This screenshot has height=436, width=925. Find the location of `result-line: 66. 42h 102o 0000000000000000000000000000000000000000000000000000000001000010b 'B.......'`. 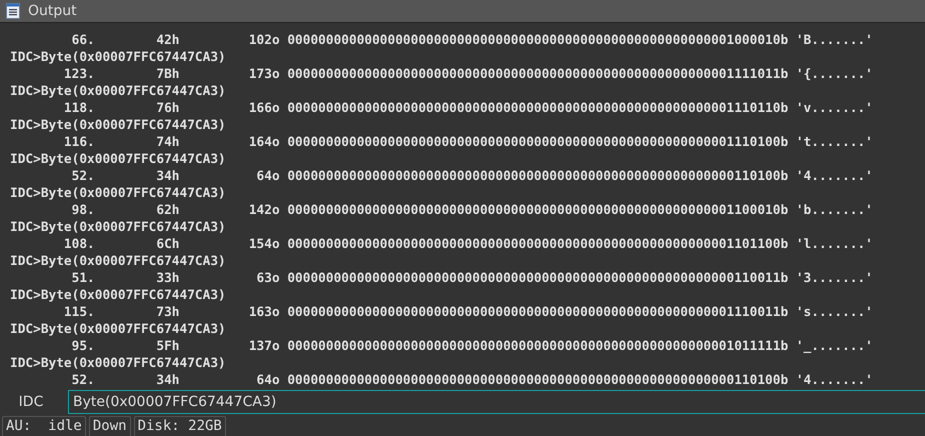

result-line: 66. 42h 102o 0000000000000000000000000000000000000000000000000000000001000010b 'B.......' is located at coordinates (471, 40).